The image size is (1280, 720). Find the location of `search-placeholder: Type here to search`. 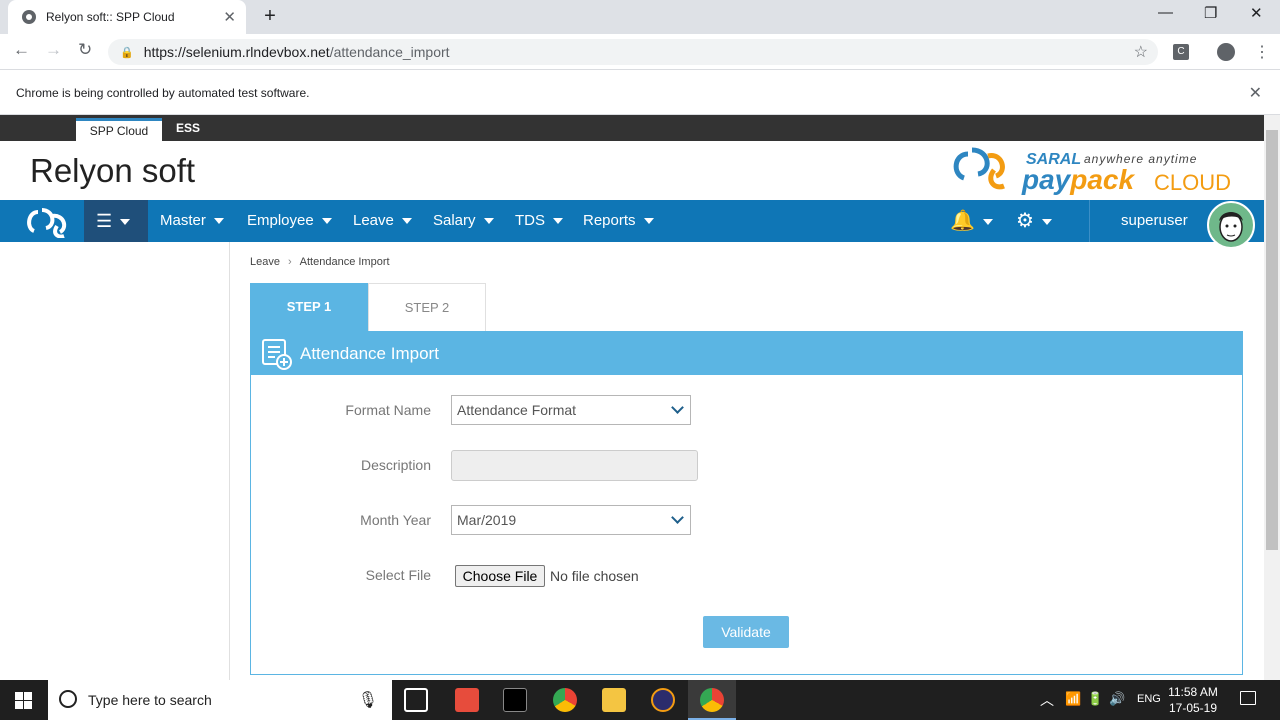

search-placeholder: Type here to search is located at coordinates (150, 700).